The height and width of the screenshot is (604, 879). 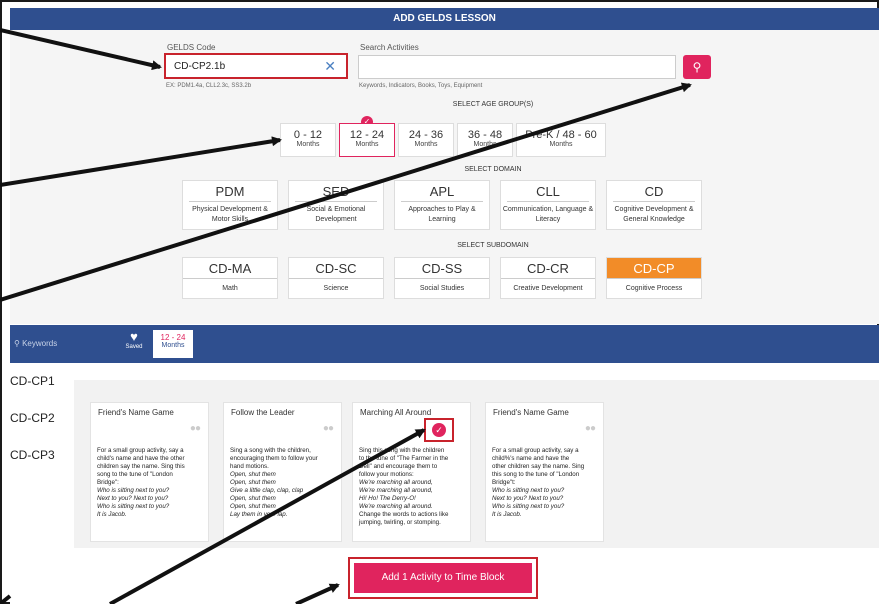 What do you see at coordinates (389, 47) in the screenshot?
I see `search-label: Search Activities` at bounding box center [389, 47].